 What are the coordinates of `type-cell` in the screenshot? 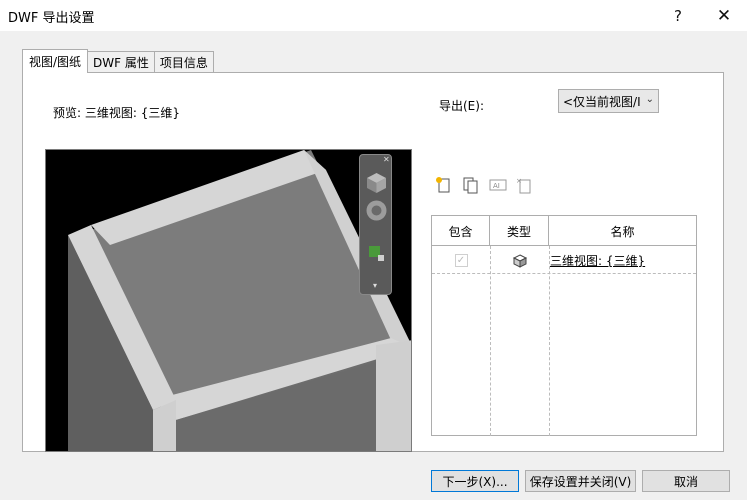 It's located at (519, 260).